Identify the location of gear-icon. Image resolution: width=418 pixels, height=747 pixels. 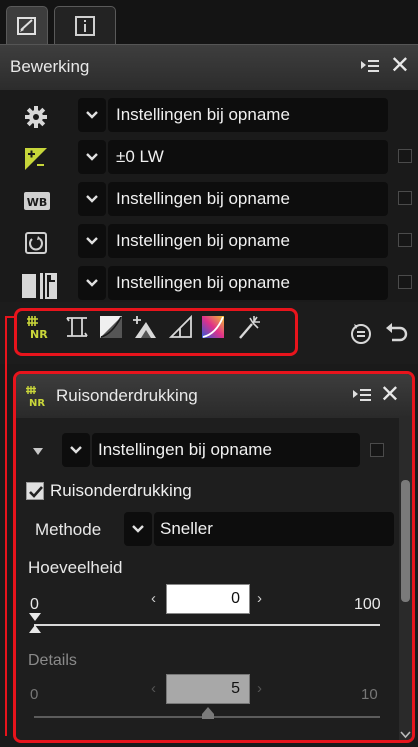
(36, 117).